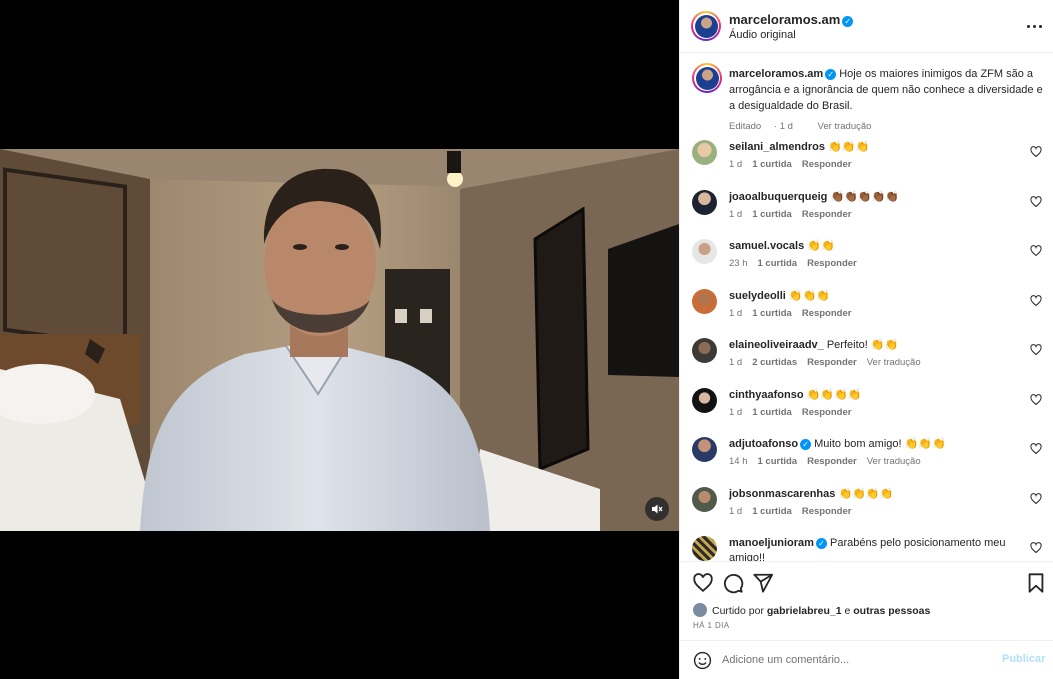 Image resolution: width=1053 pixels, height=679 pixels. I want to click on author-avatar, so click(706, 26).